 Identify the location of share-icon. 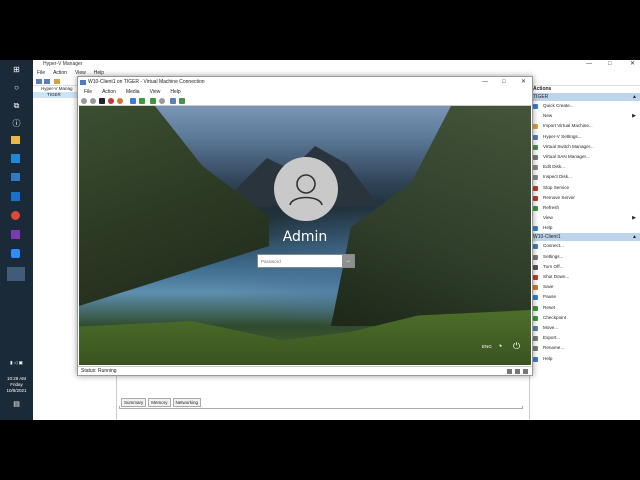
(182, 101).